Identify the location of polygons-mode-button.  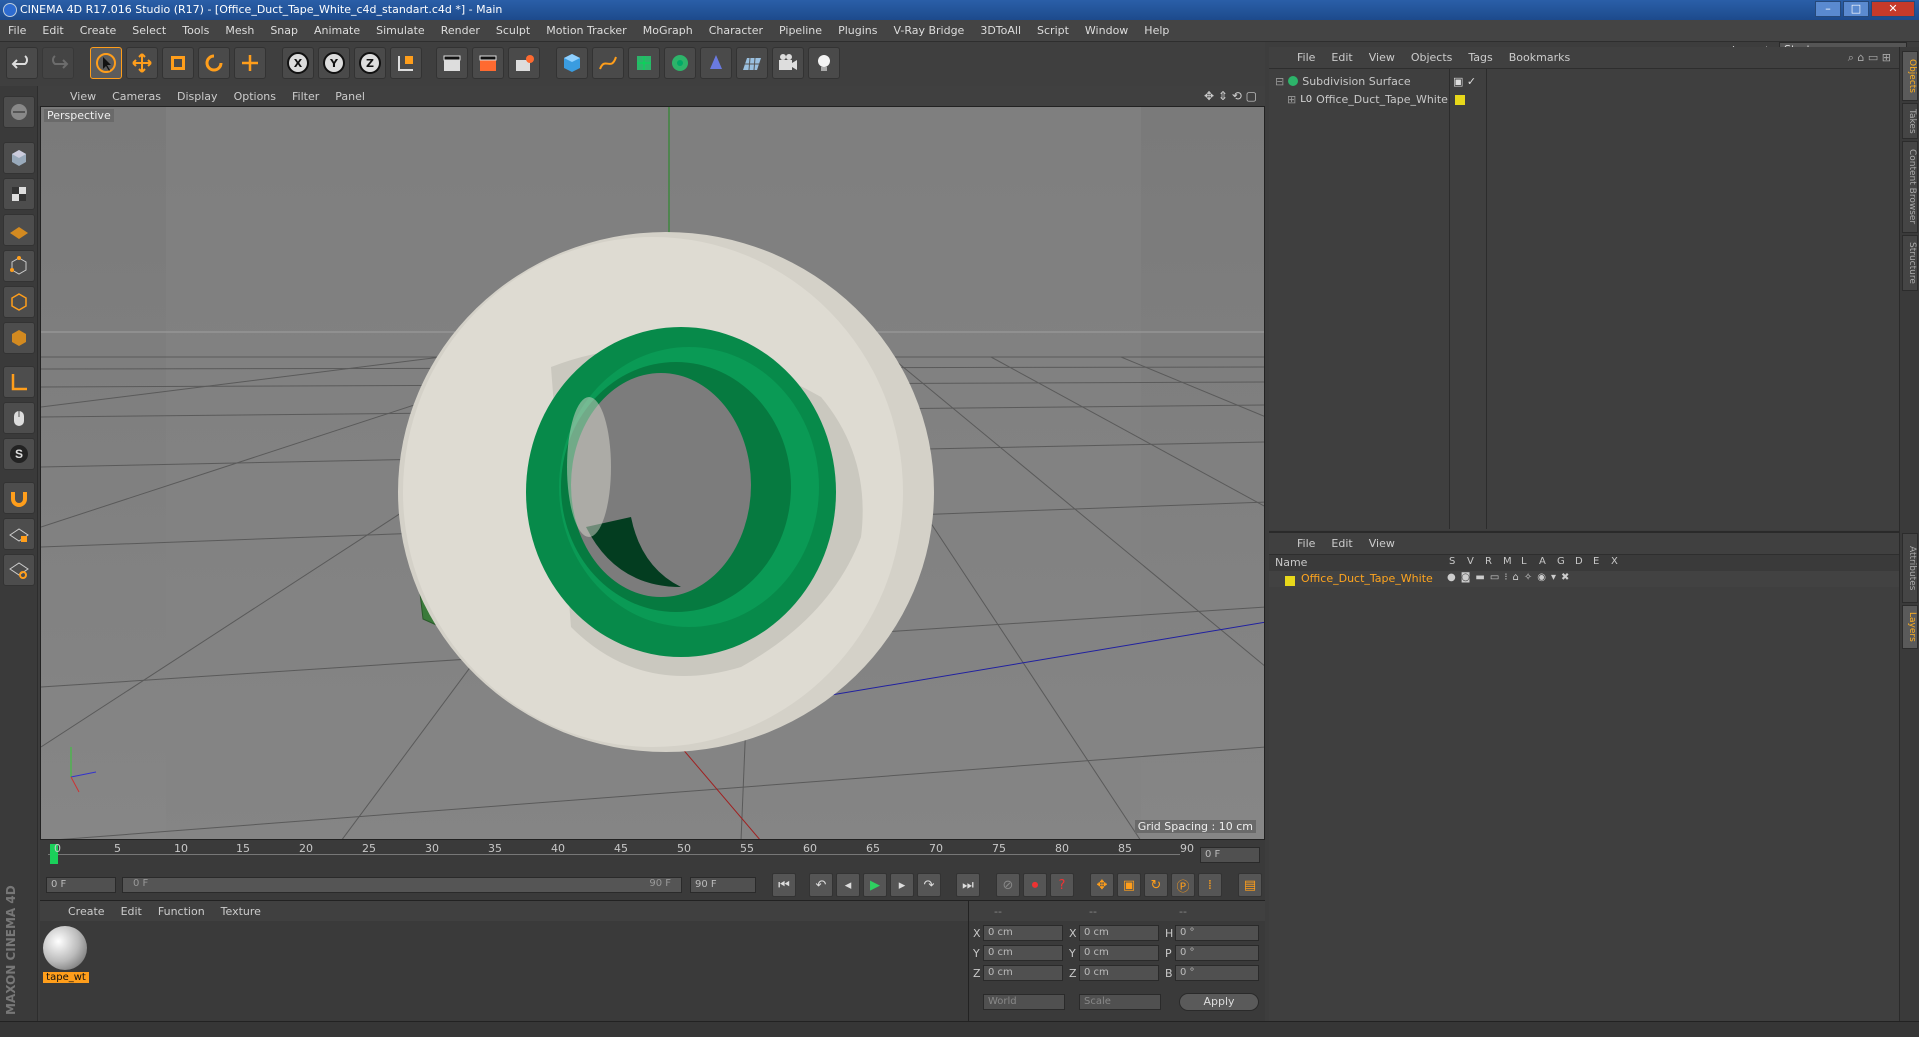
(19, 338).